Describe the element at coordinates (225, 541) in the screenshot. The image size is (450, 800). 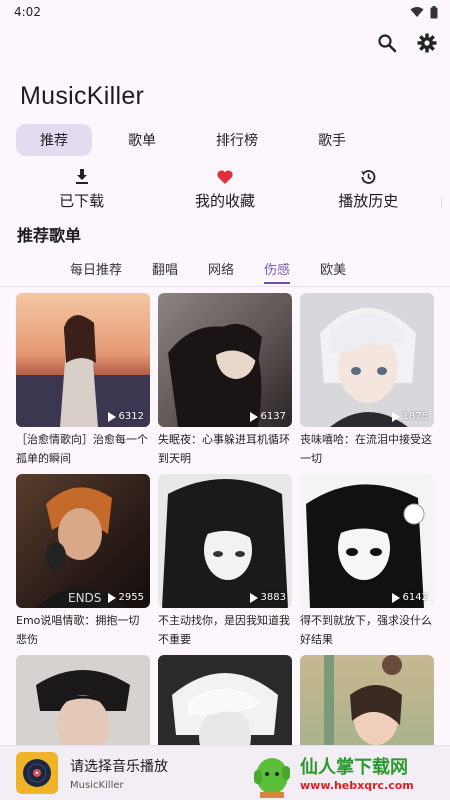
I see `playlist-cover: 3883` at that location.